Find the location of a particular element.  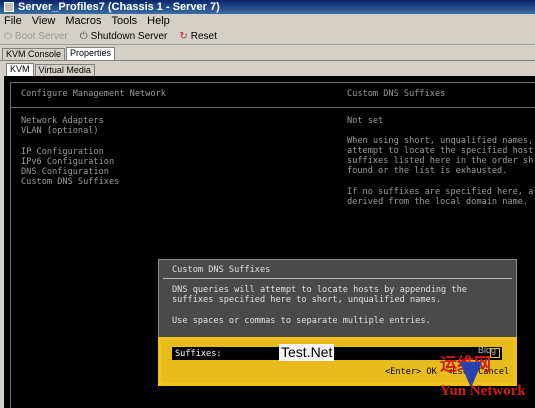

desc2-line-2: derived from the local domain name. is located at coordinates (438, 202).